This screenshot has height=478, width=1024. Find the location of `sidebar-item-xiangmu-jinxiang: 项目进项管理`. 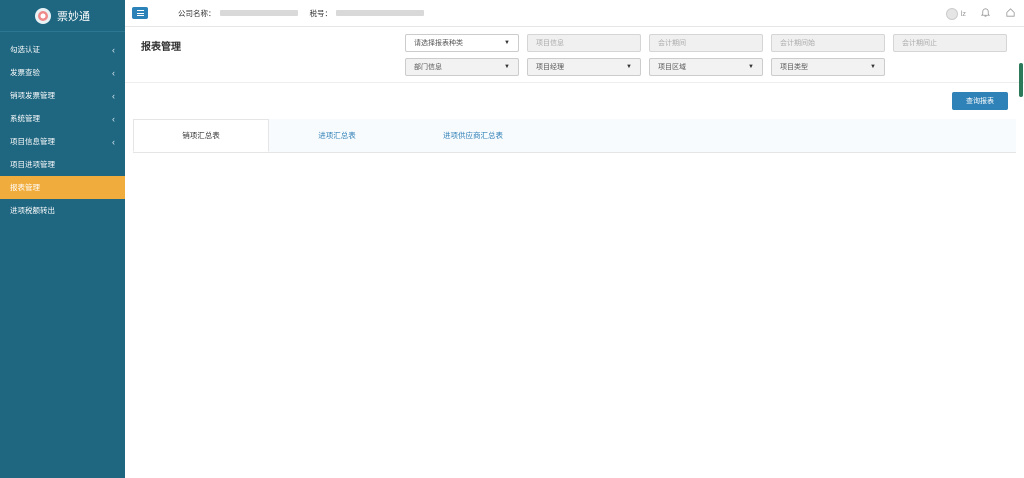

sidebar-item-xiangmu-jinxiang: 项目进项管理 is located at coordinates (62, 164).